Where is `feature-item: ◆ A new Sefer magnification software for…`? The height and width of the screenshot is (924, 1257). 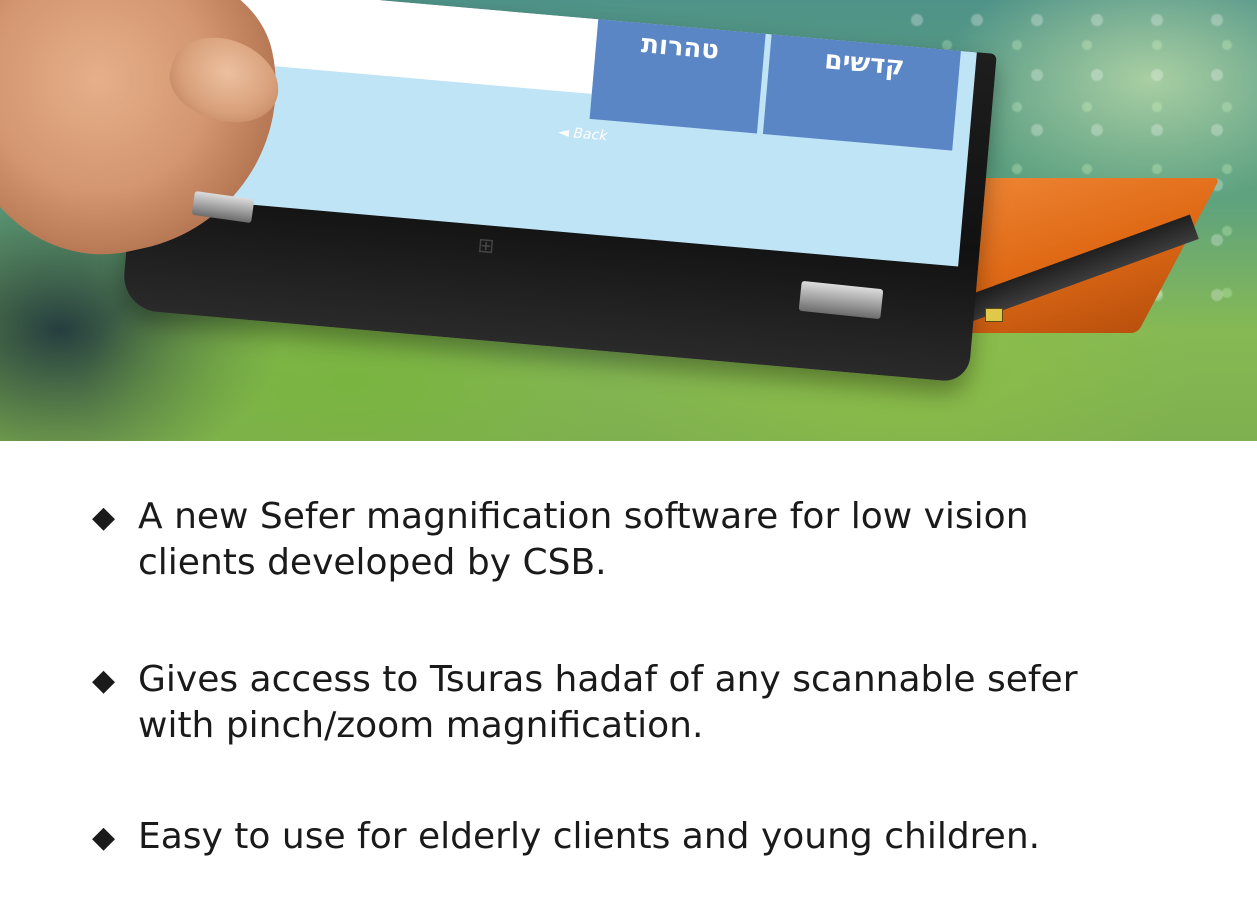 feature-item: ◆ A new Sefer magnification software for… is located at coordinates (560, 540).